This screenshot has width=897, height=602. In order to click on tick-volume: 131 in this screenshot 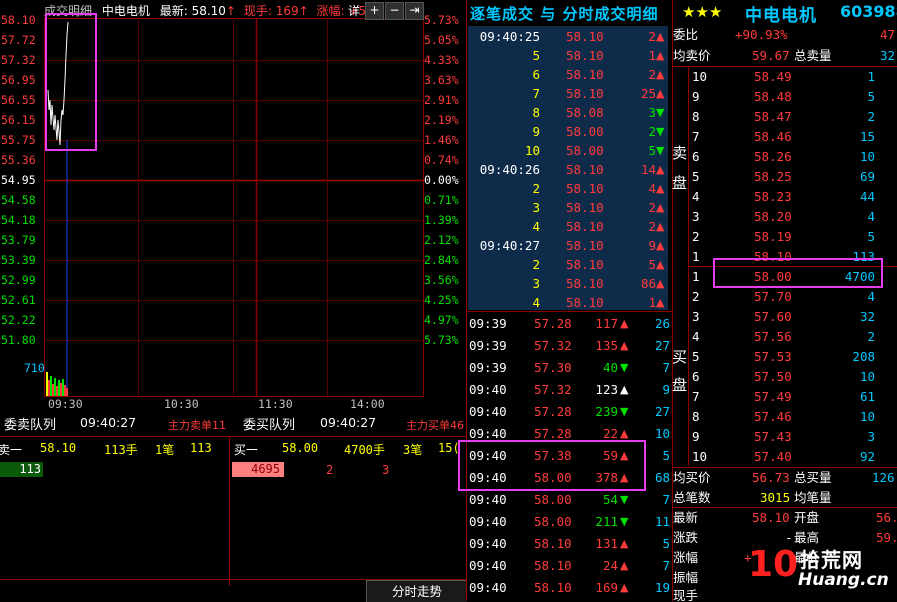, I will do `click(606, 543)`.